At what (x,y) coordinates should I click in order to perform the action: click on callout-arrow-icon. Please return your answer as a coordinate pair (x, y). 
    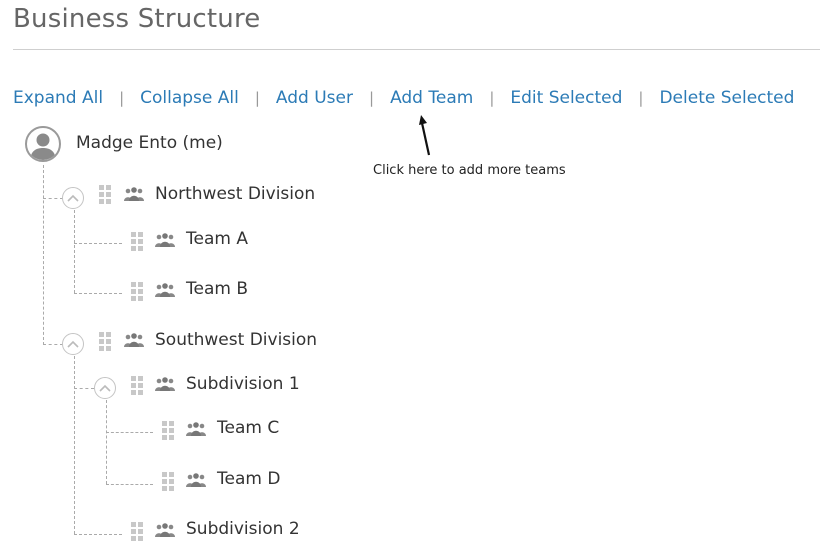
    Looking at the image, I should click on (425, 135).